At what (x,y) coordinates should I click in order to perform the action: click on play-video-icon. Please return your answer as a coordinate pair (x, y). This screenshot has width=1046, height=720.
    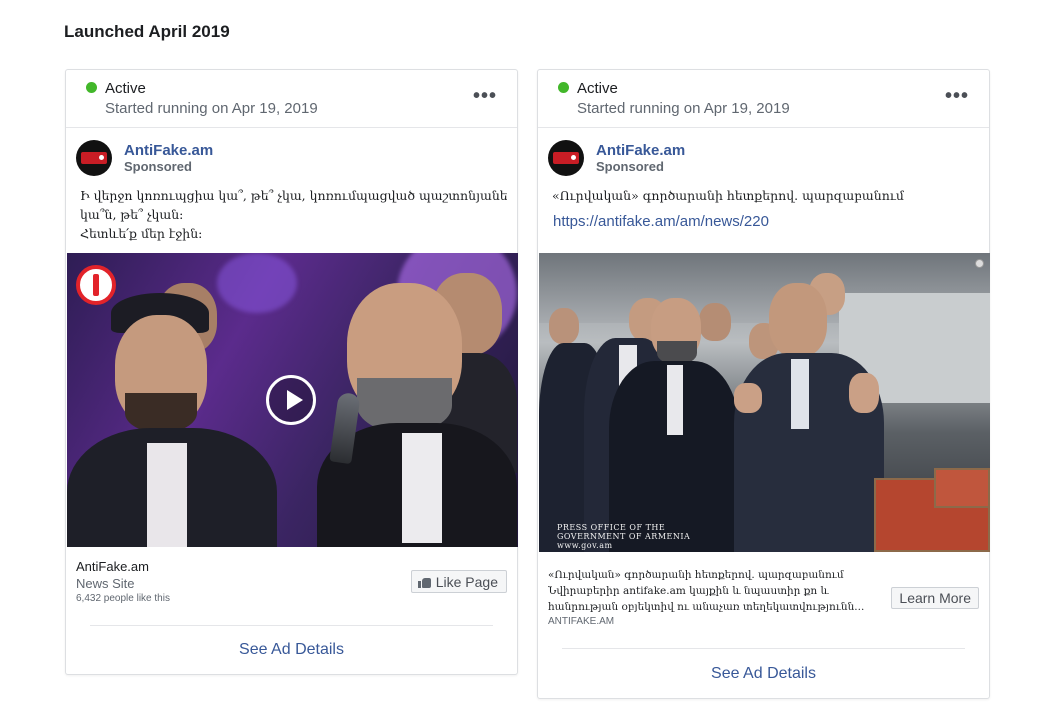
    Looking at the image, I should click on (291, 400).